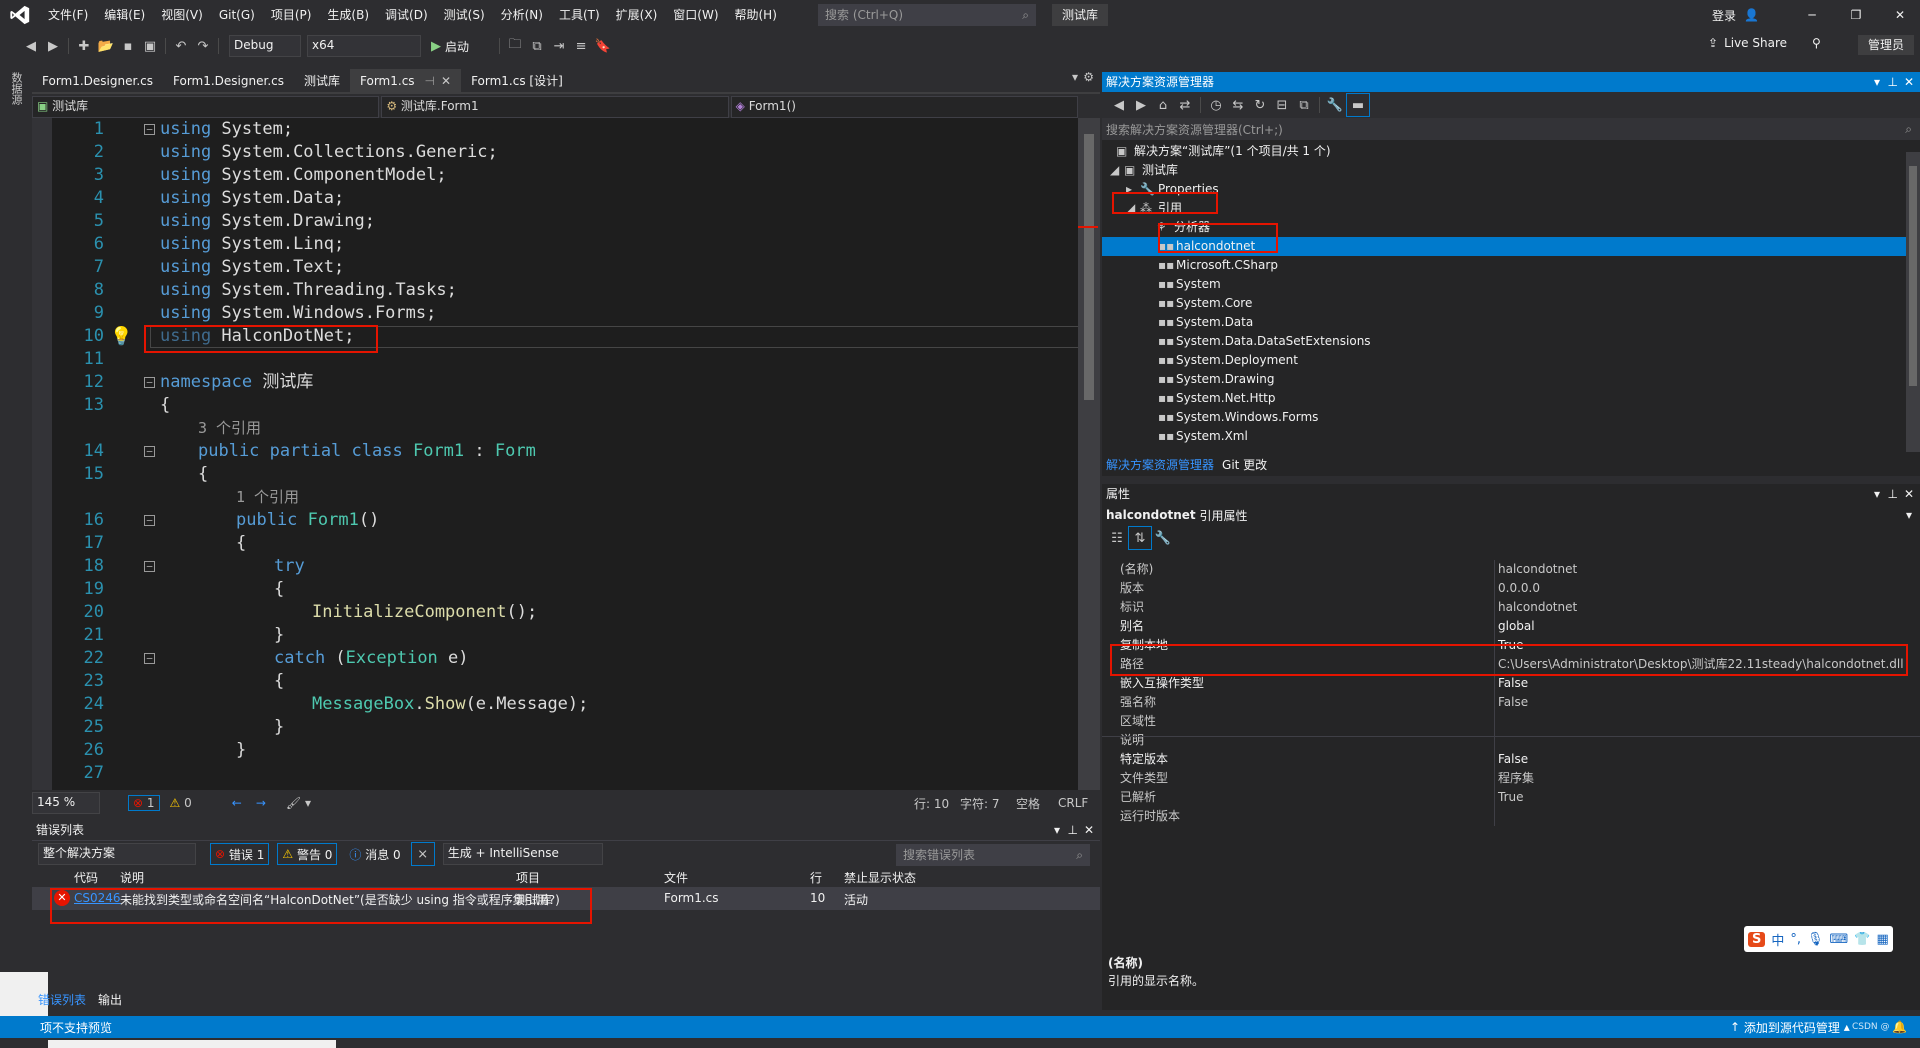  What do you see at coordinates (1509, 778) in the screenshot?
I see `property-row: 文件类型 程序集` at bounding box center [1509, 778].